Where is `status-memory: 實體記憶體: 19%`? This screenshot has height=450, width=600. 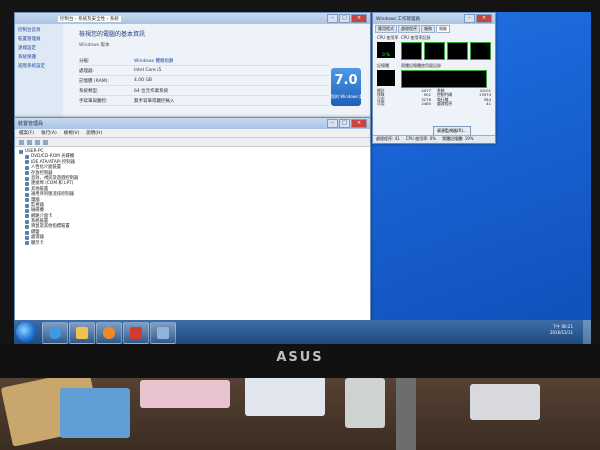
status-memory: 實體記憶體: 19% is located at coordinates (458, 138).